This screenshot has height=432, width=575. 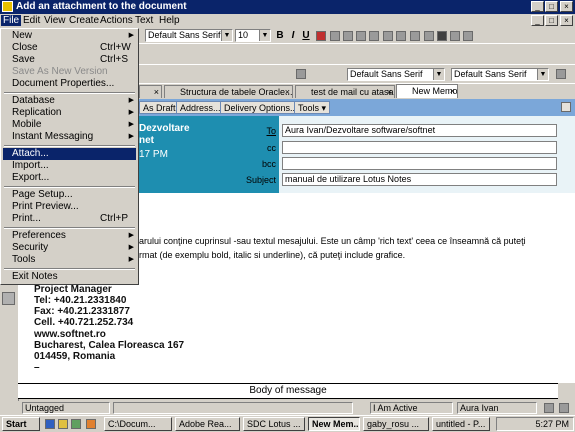 What do you see at coordinates (551, 6) in the screenshot?
I see `maximize-button: □` at bounding box center [551, 6].